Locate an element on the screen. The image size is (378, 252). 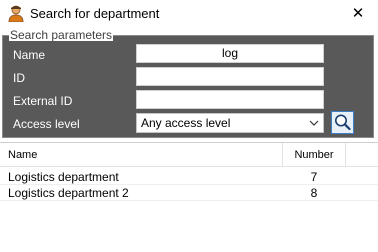
row-name: Logistics department 2 is located at coordinates (68, 193).